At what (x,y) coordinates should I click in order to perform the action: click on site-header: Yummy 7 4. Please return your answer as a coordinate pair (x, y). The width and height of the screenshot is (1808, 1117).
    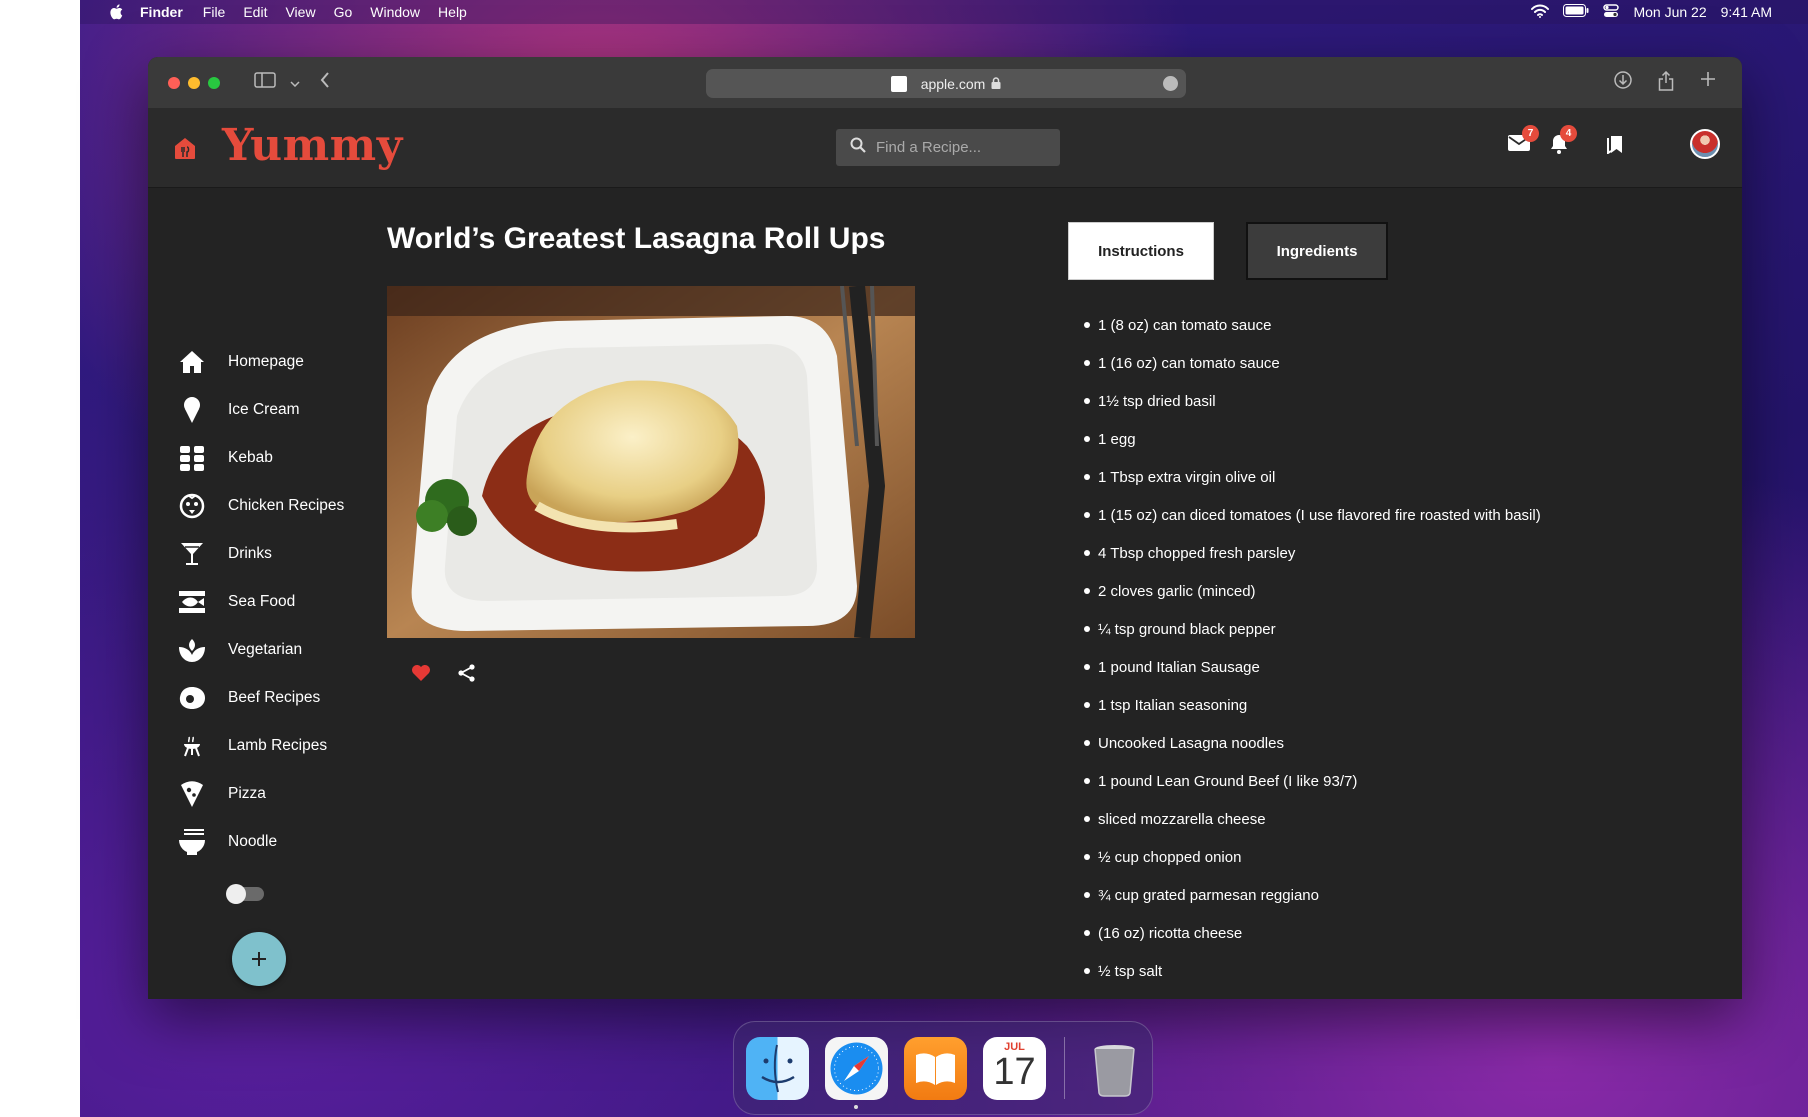
    Looking at the image, I should click on (945, 148).